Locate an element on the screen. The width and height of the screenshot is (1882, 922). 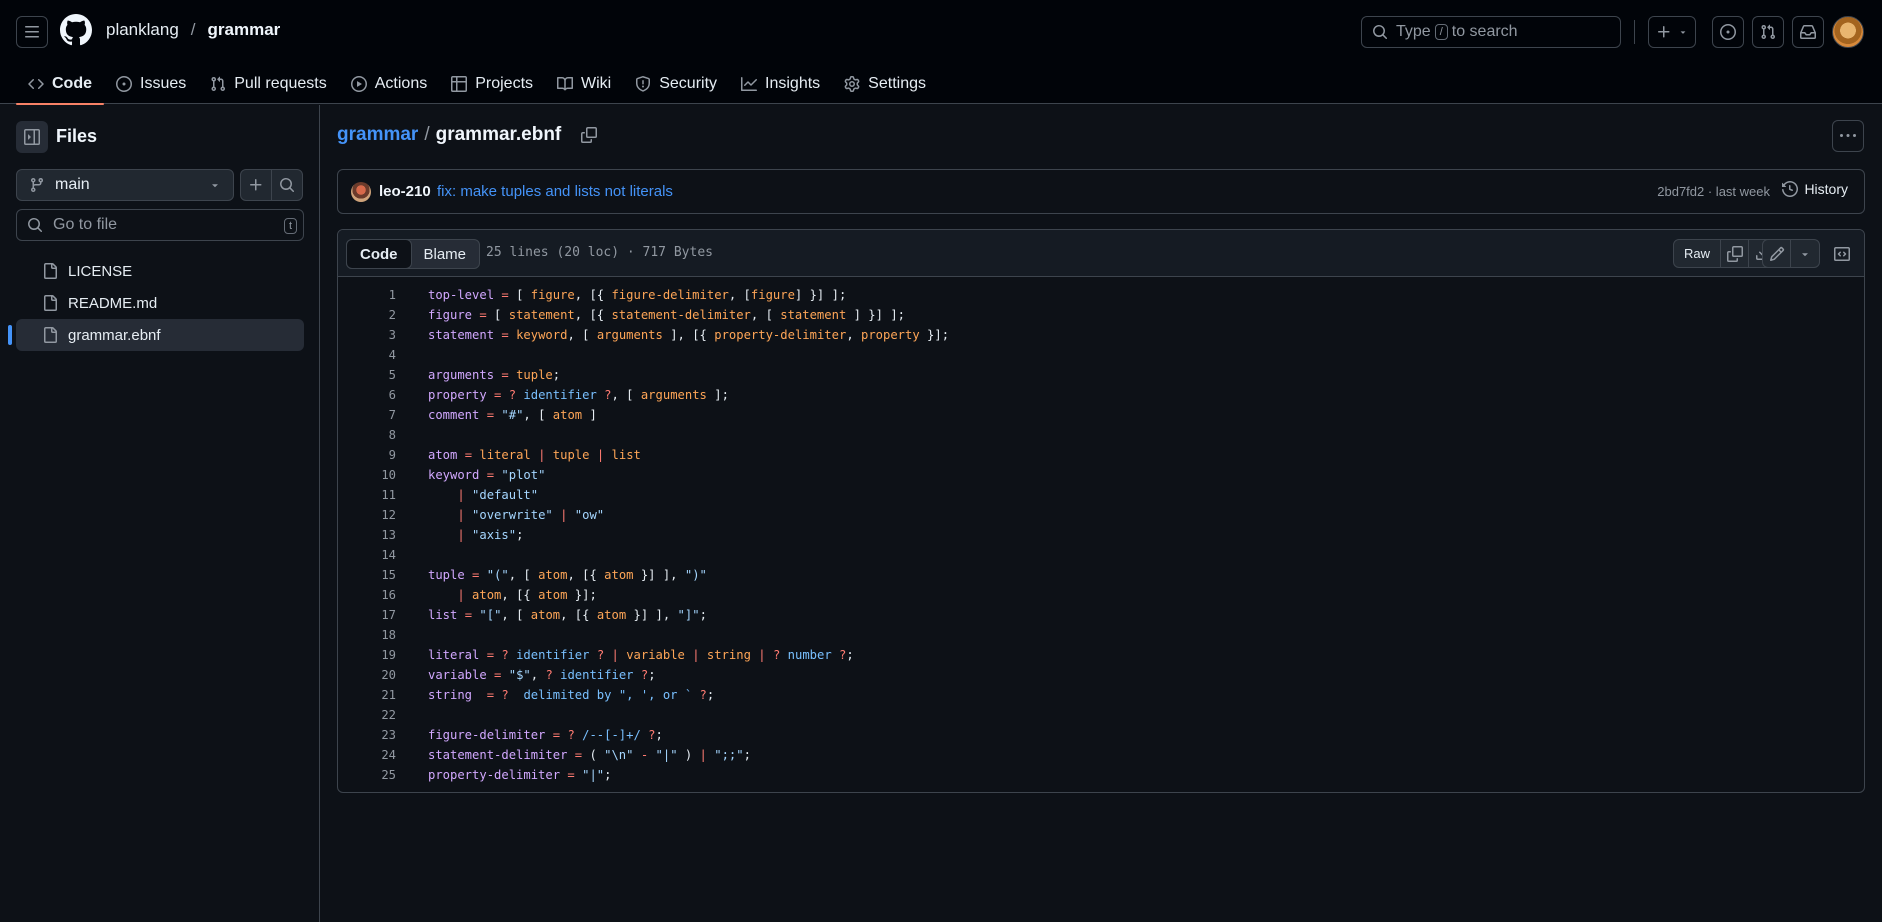
commit-author-avatar is located at coordinates (361, 192).